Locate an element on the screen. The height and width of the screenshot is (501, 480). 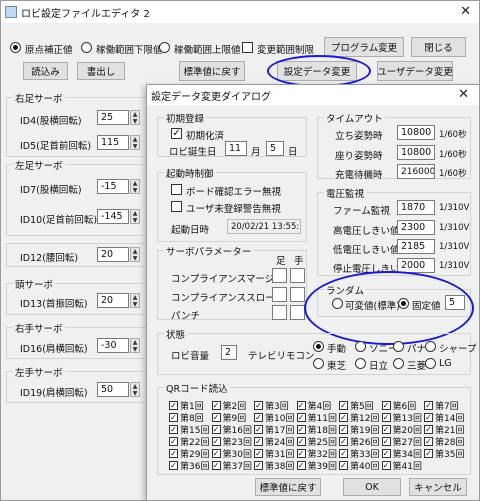
id12-input: 20 is located at coordinates (113, 254).